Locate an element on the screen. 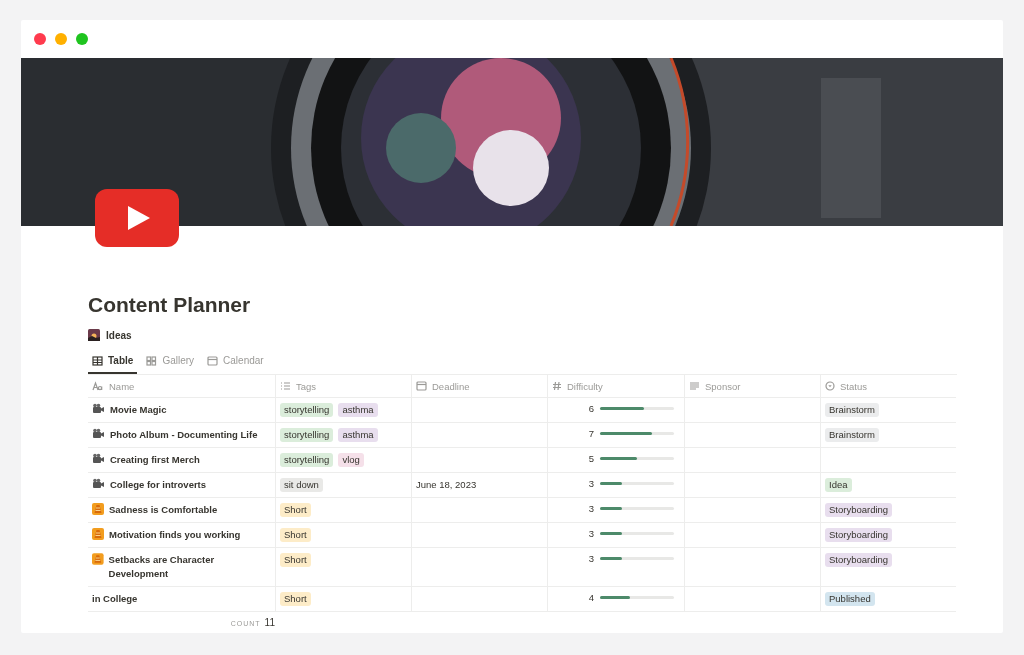 The height and width of the screenshot is (655, 1024). difficulty-value: 5 is located at coordinates (591, 458).